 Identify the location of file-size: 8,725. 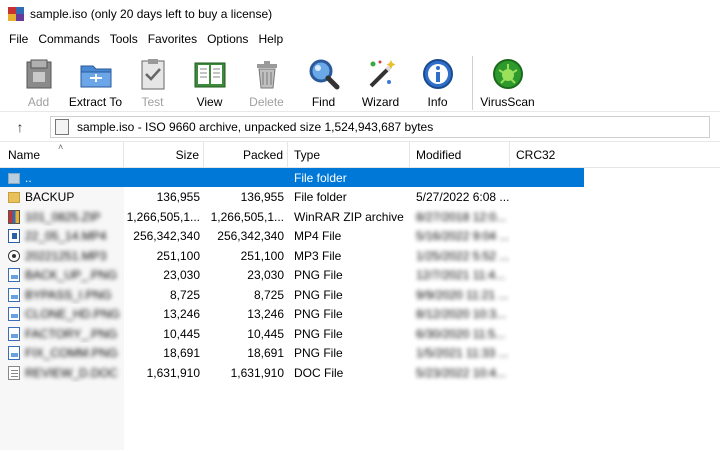
(184, 294).